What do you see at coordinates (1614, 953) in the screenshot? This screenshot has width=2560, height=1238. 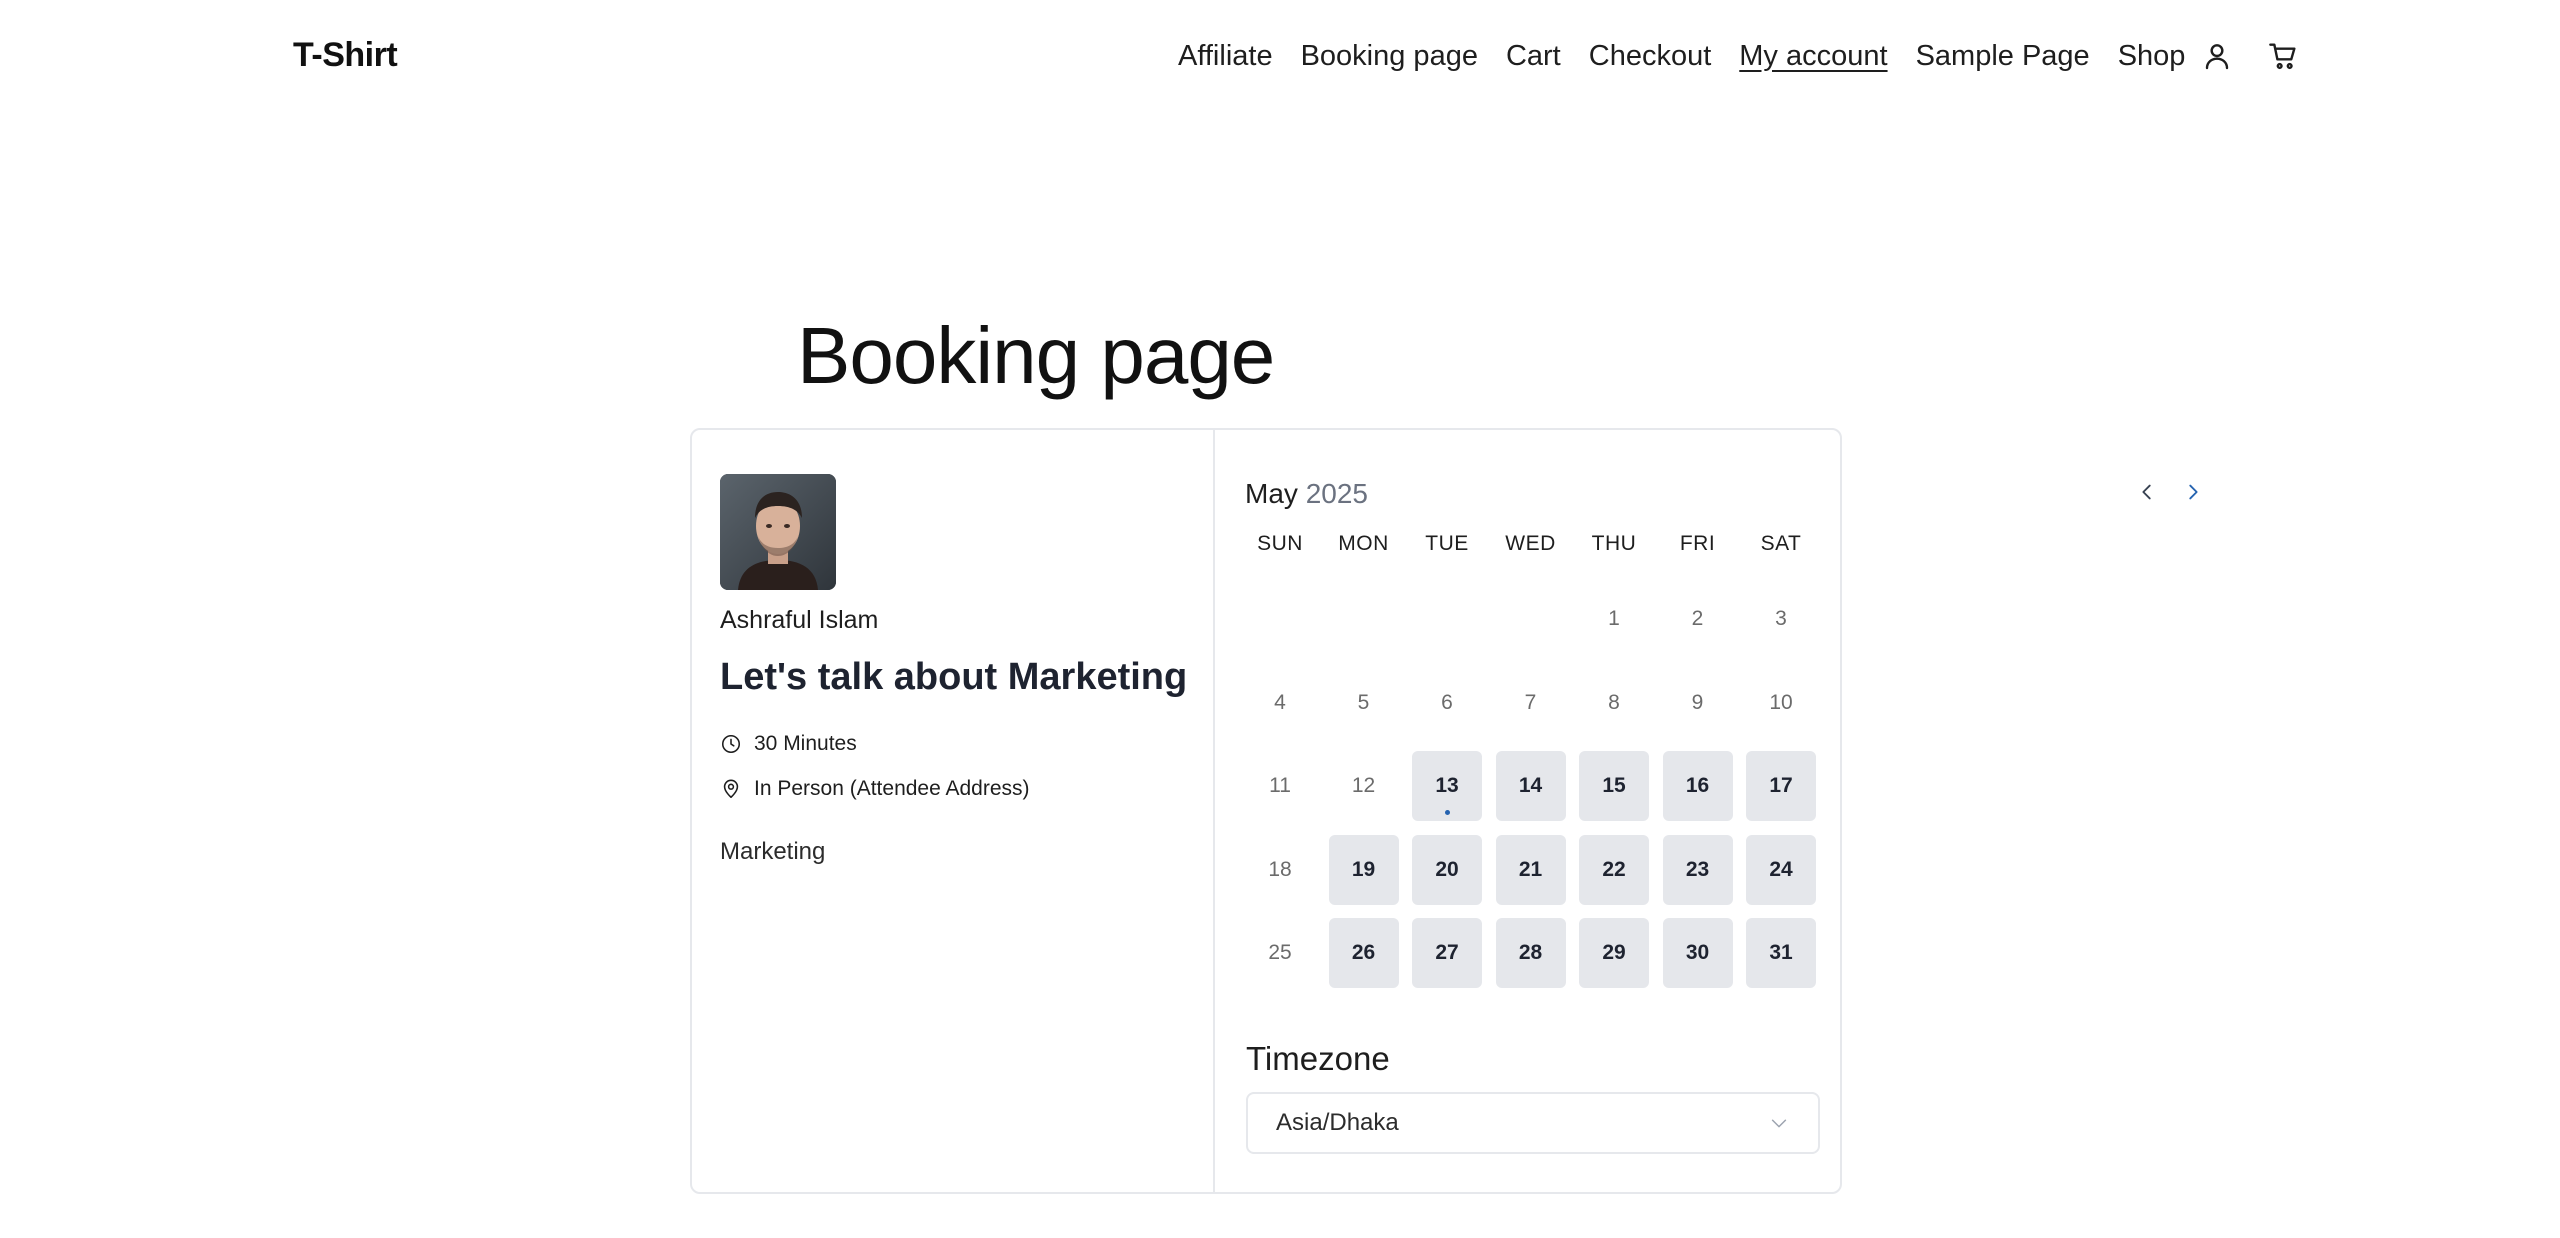 I see `calendar-day: 29` at bounding box center [1614, 953].